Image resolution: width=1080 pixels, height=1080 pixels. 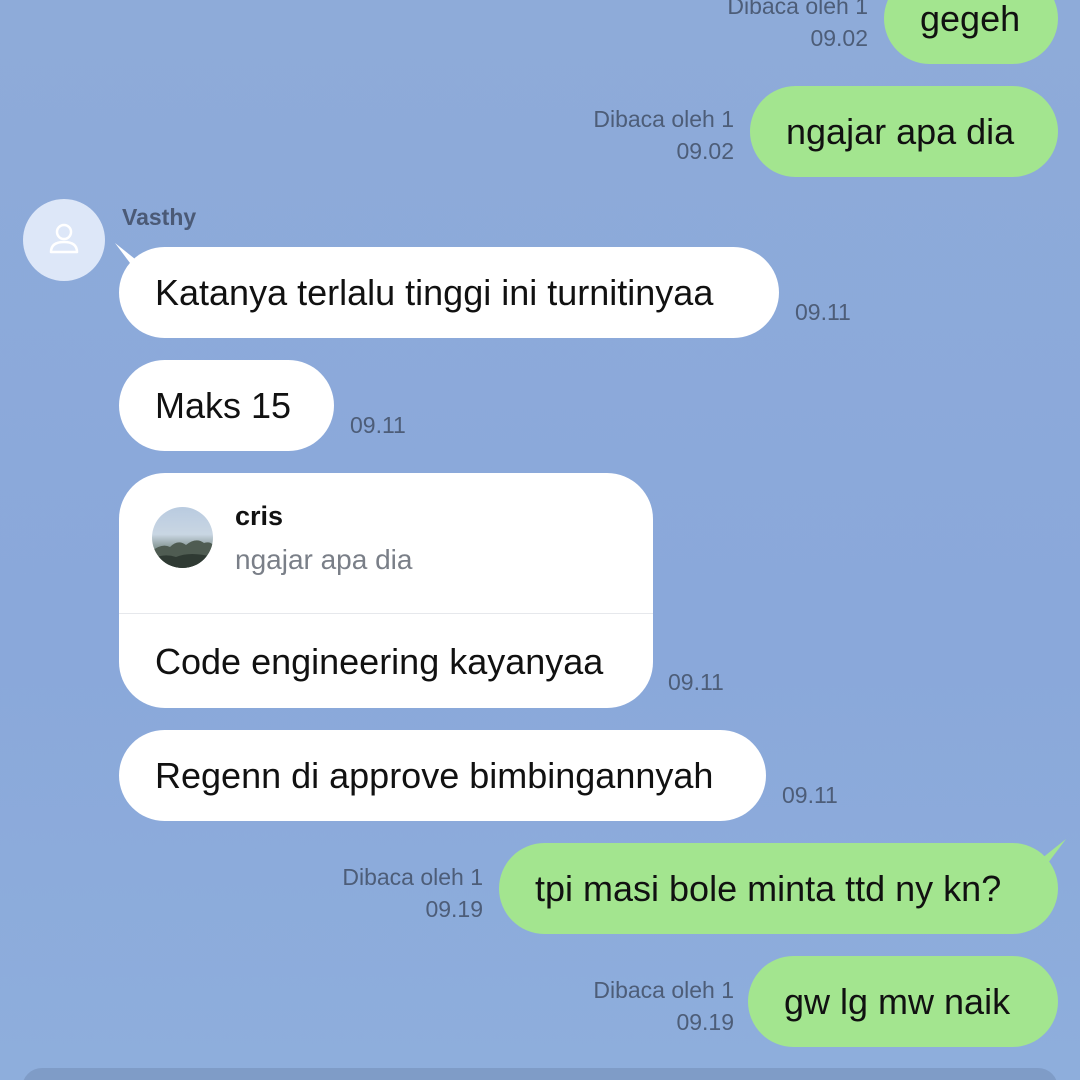 I want to click on incoming-message-bubble: Katanya terlalu tinggi ini turnitinyaa, so click(x=449, y=292).